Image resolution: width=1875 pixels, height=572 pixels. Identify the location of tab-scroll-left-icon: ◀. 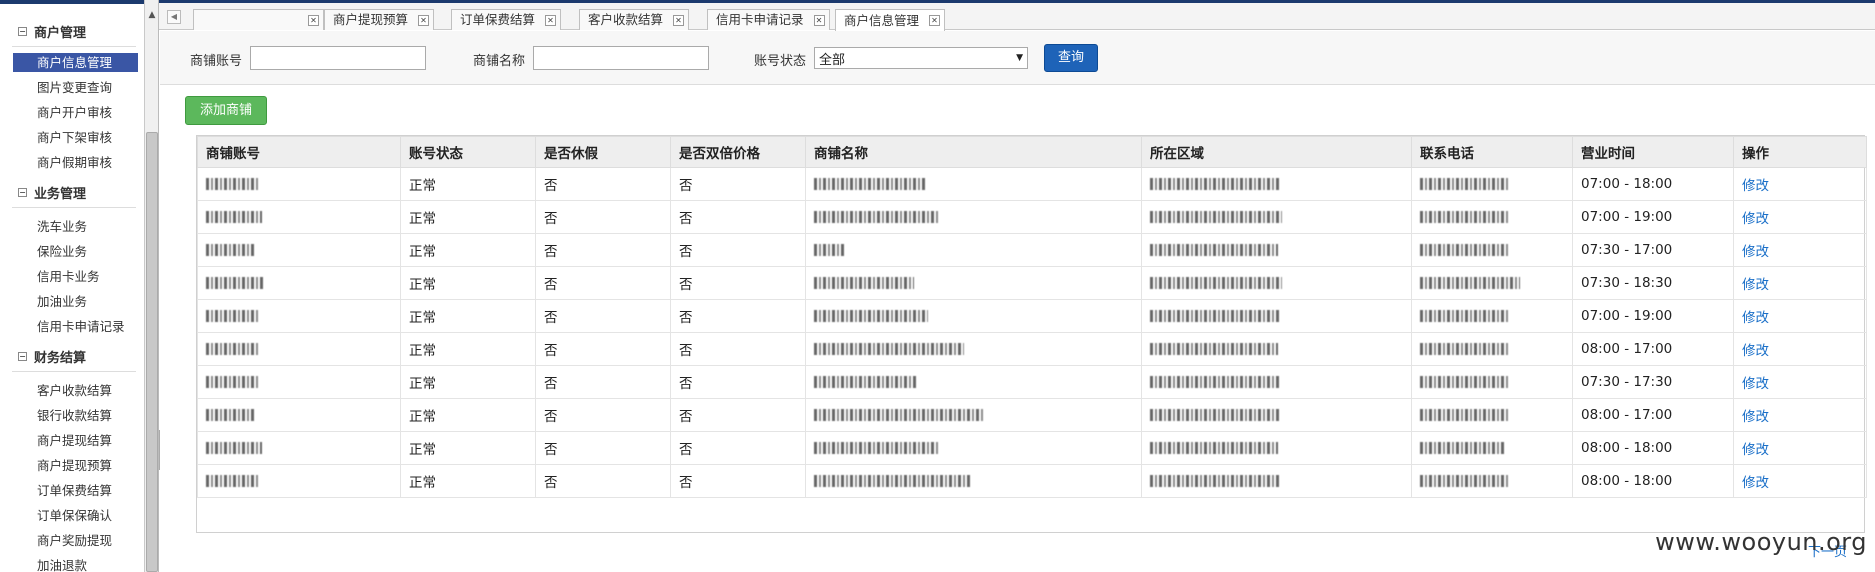
(174, 17).